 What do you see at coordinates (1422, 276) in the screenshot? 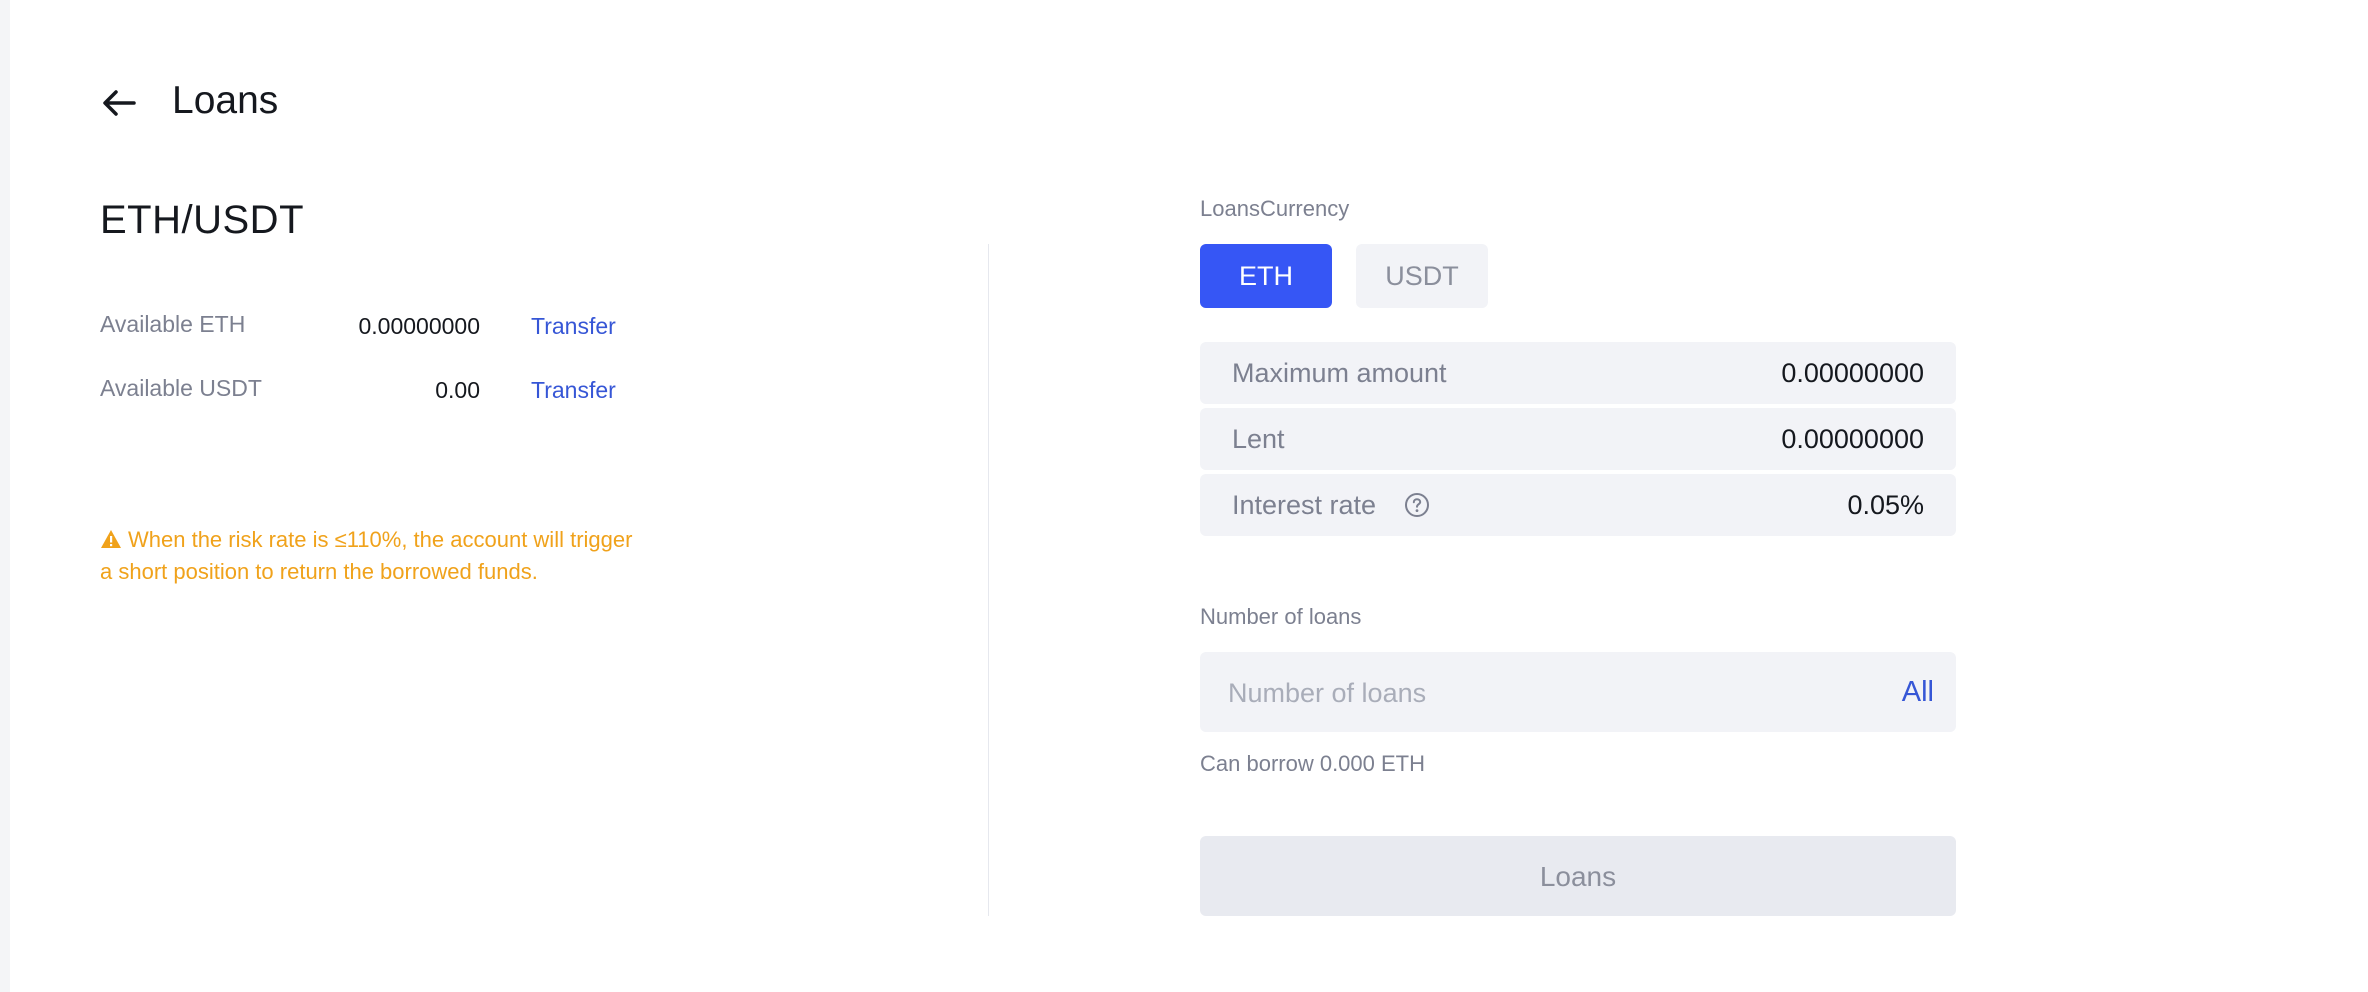
I see `currency-usdt-button: USDT` at bounding box center [1422, 276].